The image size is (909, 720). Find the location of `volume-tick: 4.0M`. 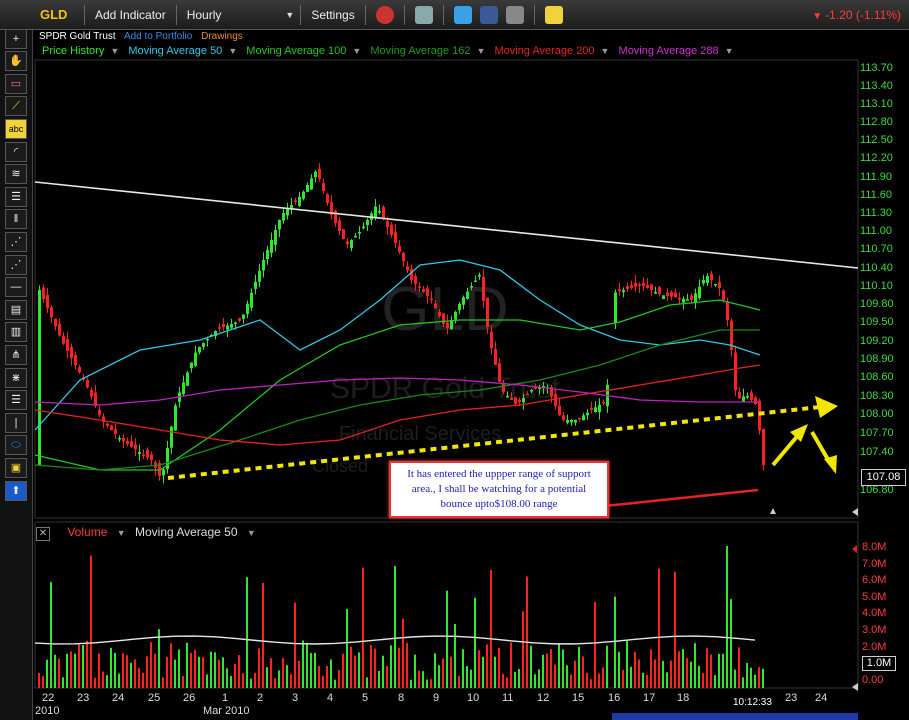

volume-tick: 4.0M is located at coordinates (874, 613).